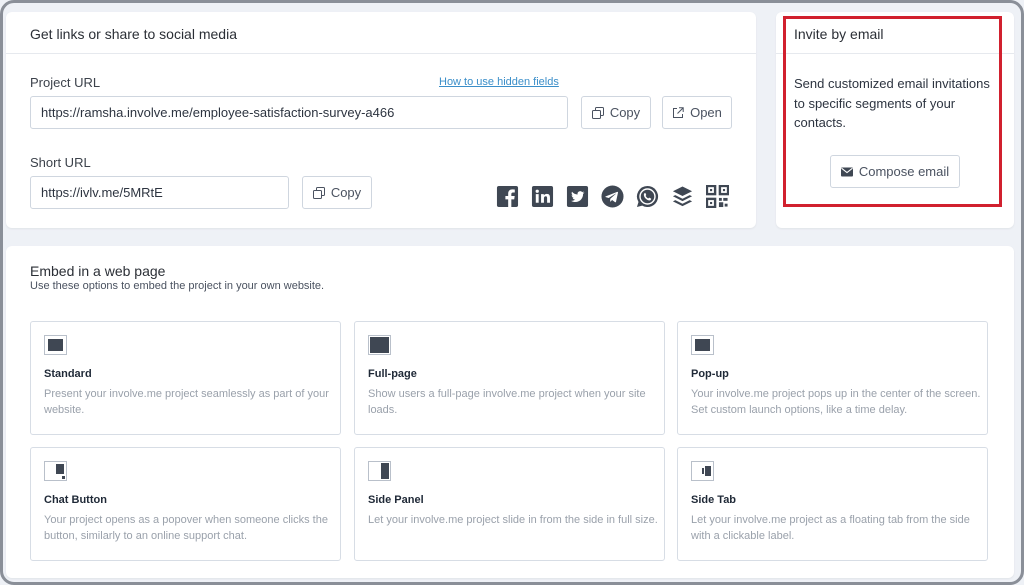 The width and height of the screenshot is (1024, 585). I want to click on copy-project-url-button: Copy, so click(616, 112).